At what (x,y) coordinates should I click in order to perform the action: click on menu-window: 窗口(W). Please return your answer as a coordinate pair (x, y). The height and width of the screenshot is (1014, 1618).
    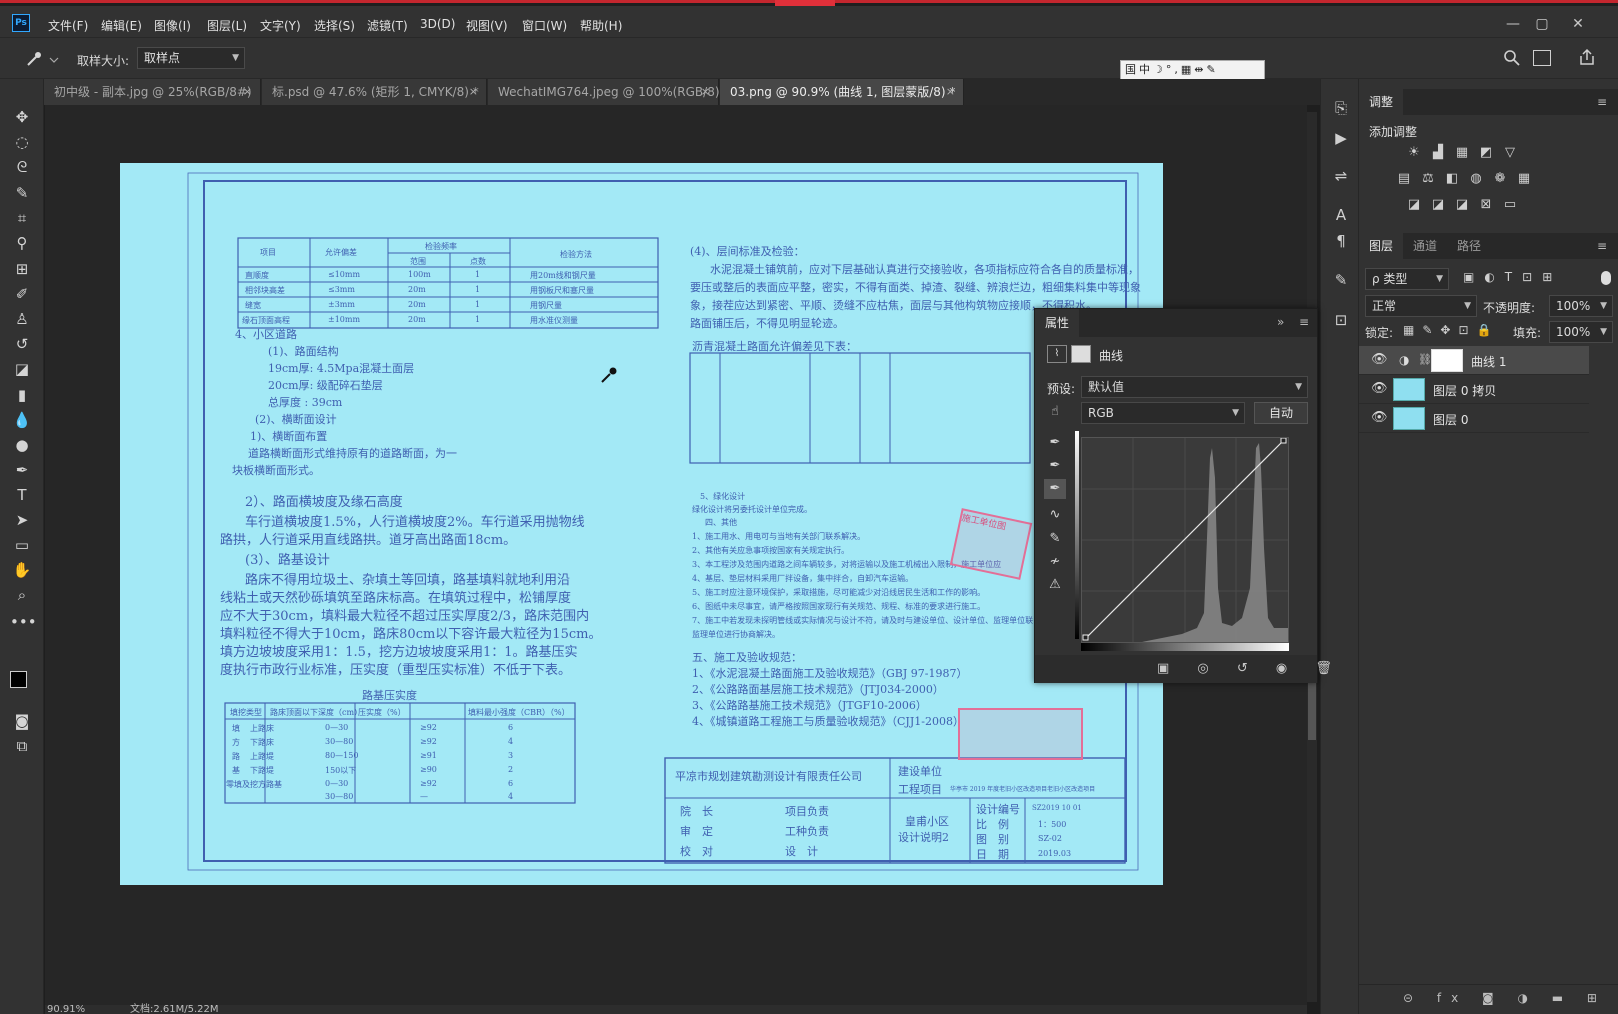
    Looking at the image, I should click on (544, 25).